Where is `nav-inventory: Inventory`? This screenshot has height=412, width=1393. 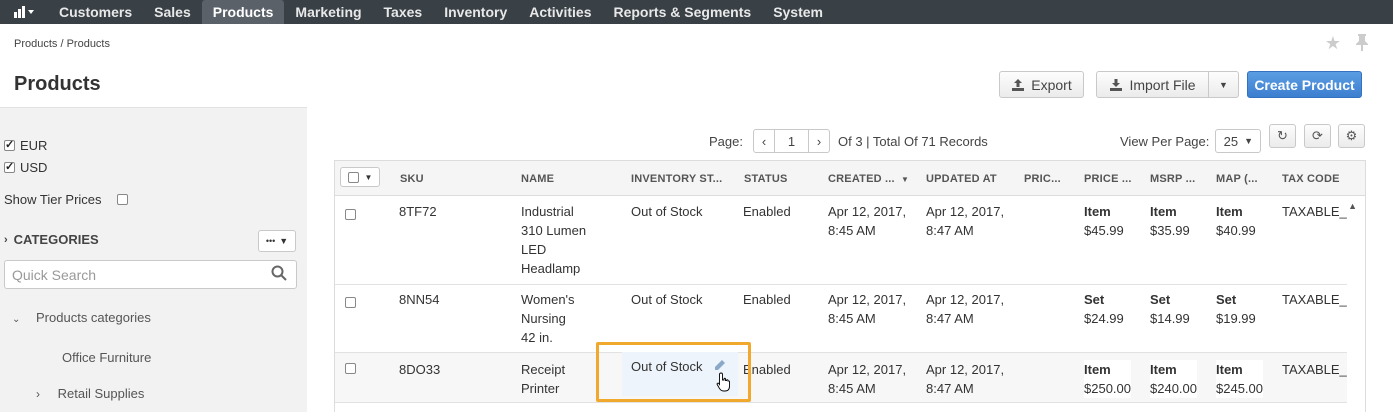
nav-inventory: Inventory is located at coordinates (475, 12).